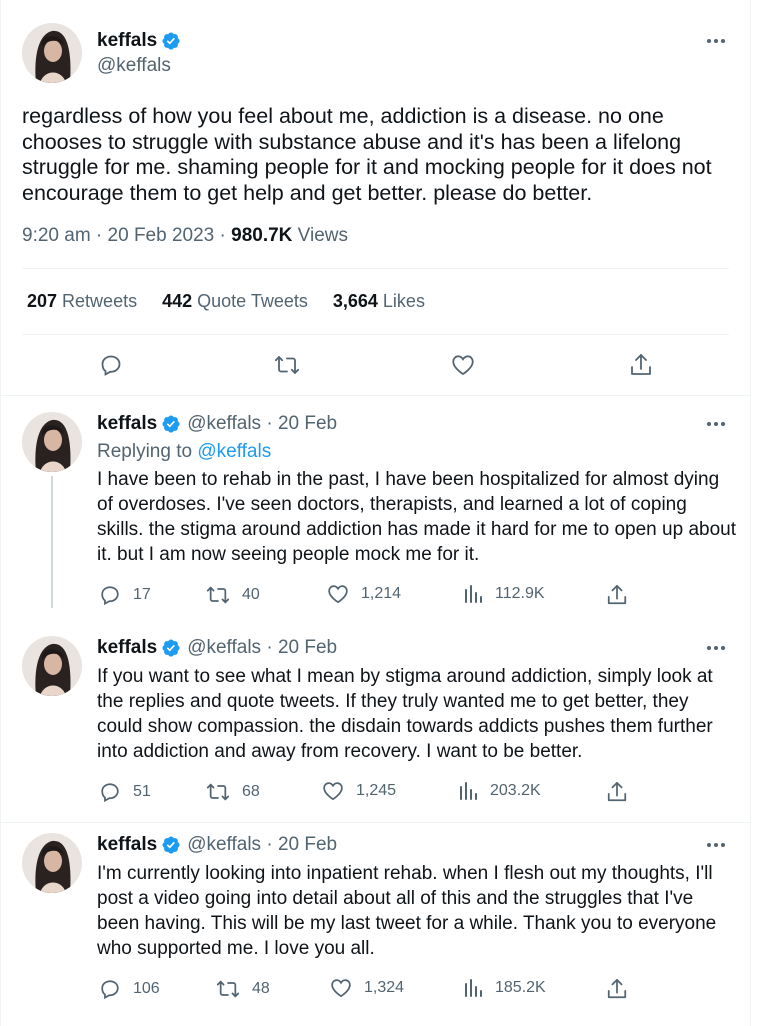  I want to click on retweet-count: 48, so click(261, 988).